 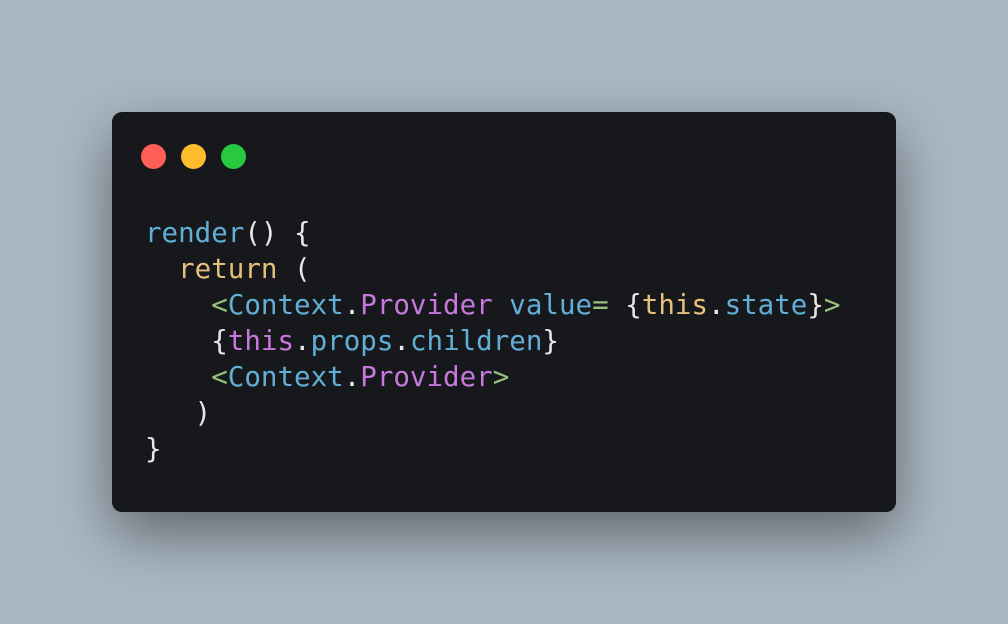 I want to click on code-token-keyword: this, so click(x=674, y=305).